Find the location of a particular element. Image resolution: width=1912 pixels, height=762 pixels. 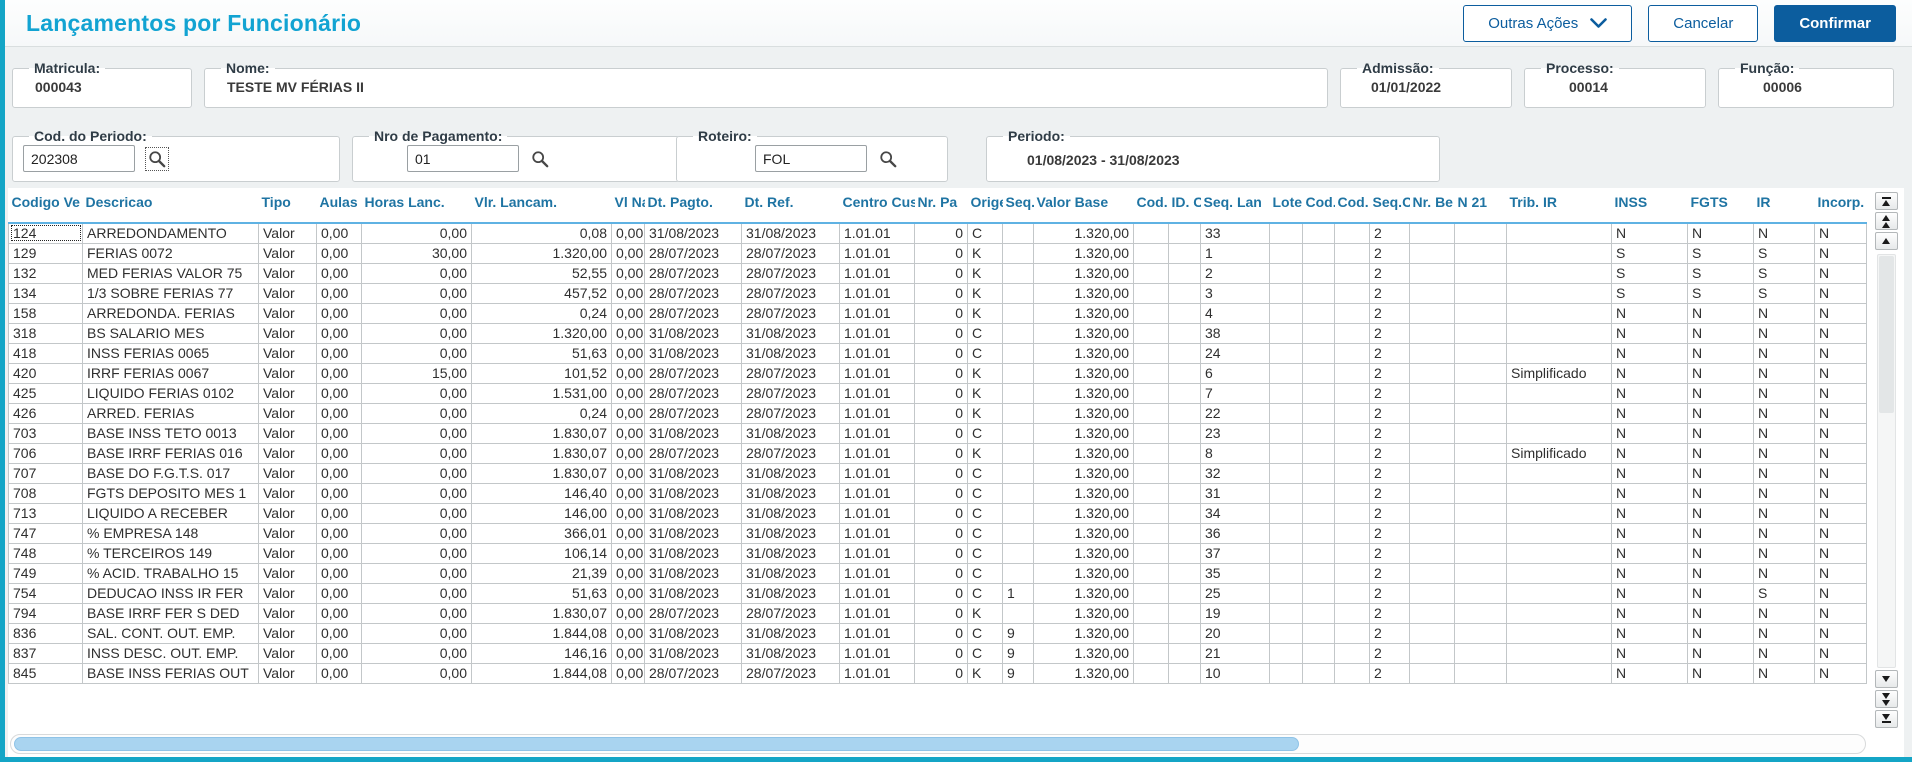

cell-dt_ref: 31/08/2023 is located at coordinates (790, 333).